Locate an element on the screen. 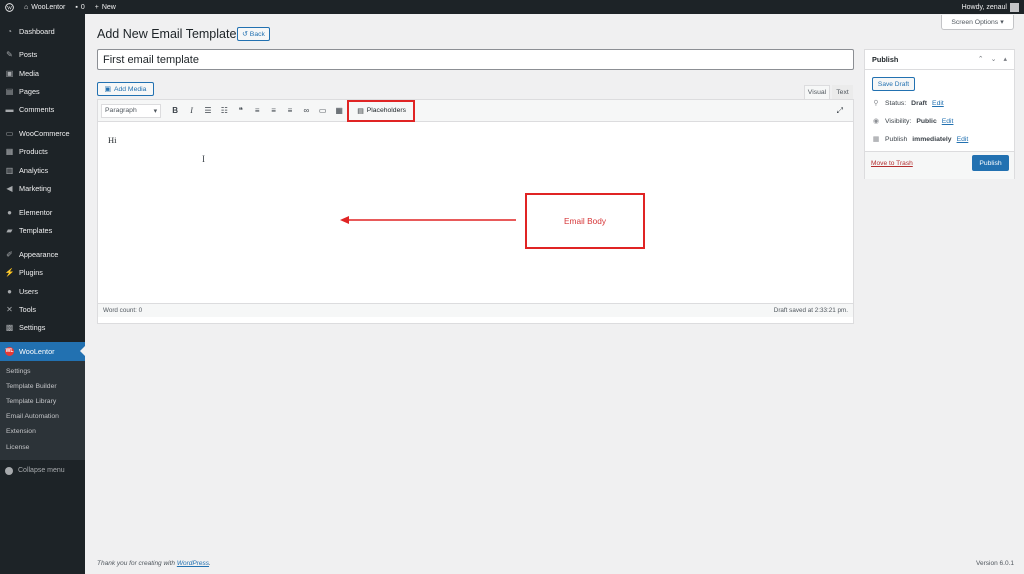  sidebar-item-plugins: ⚡ Plugins is located at coordinates (42, 273).